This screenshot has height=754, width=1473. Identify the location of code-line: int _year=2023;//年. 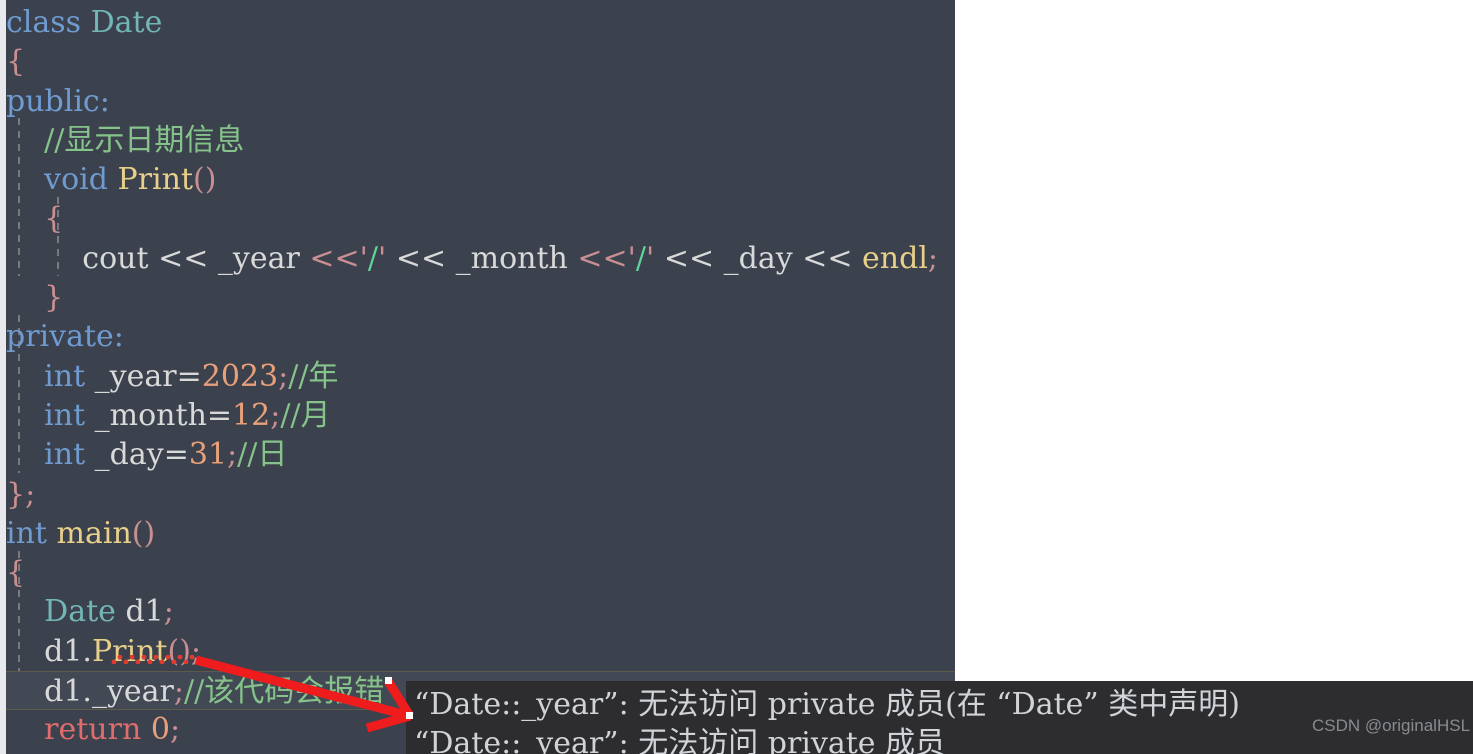
(480, 376).